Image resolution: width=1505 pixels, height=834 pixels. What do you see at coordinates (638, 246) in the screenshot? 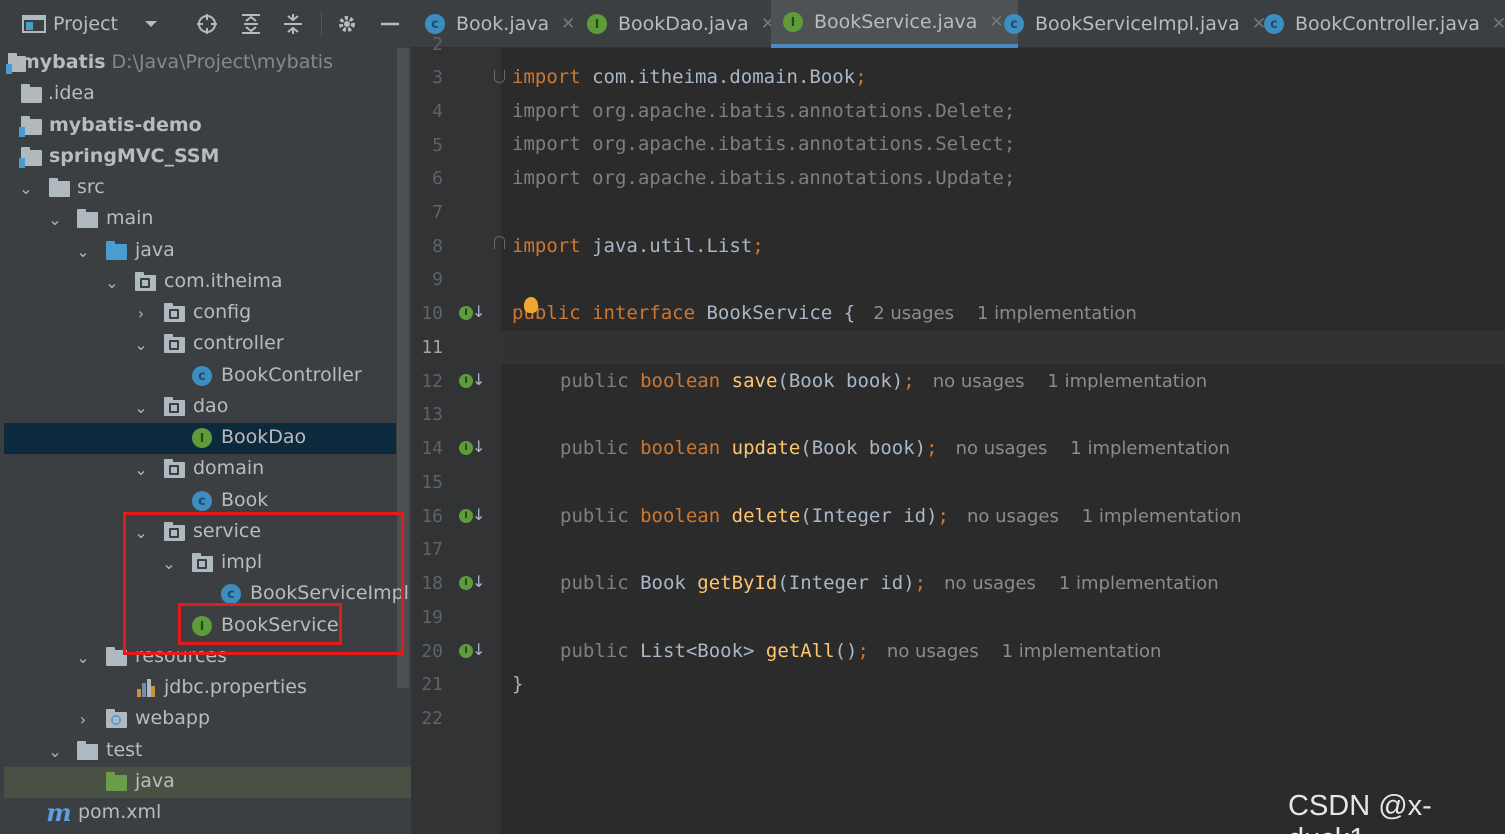
I see `code-line-8: import java.util.List;` at bounding box center [638, 246].